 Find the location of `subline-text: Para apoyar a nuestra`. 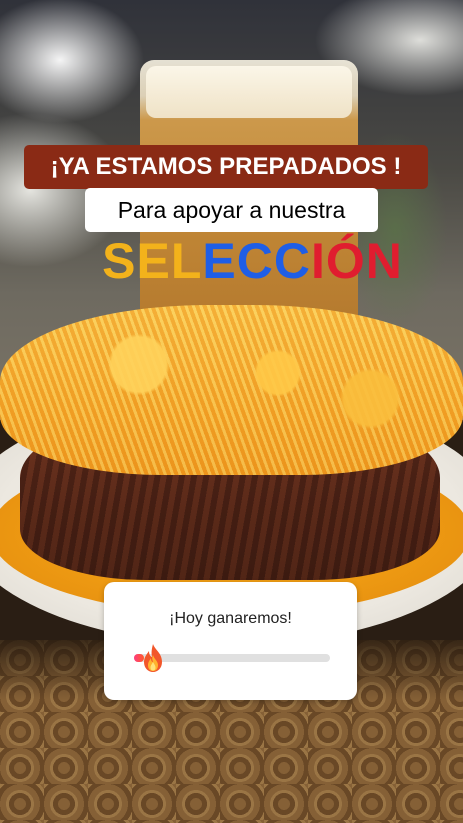

subline-text: Para apoyar a nuestra is located at coordinates (231, 209).